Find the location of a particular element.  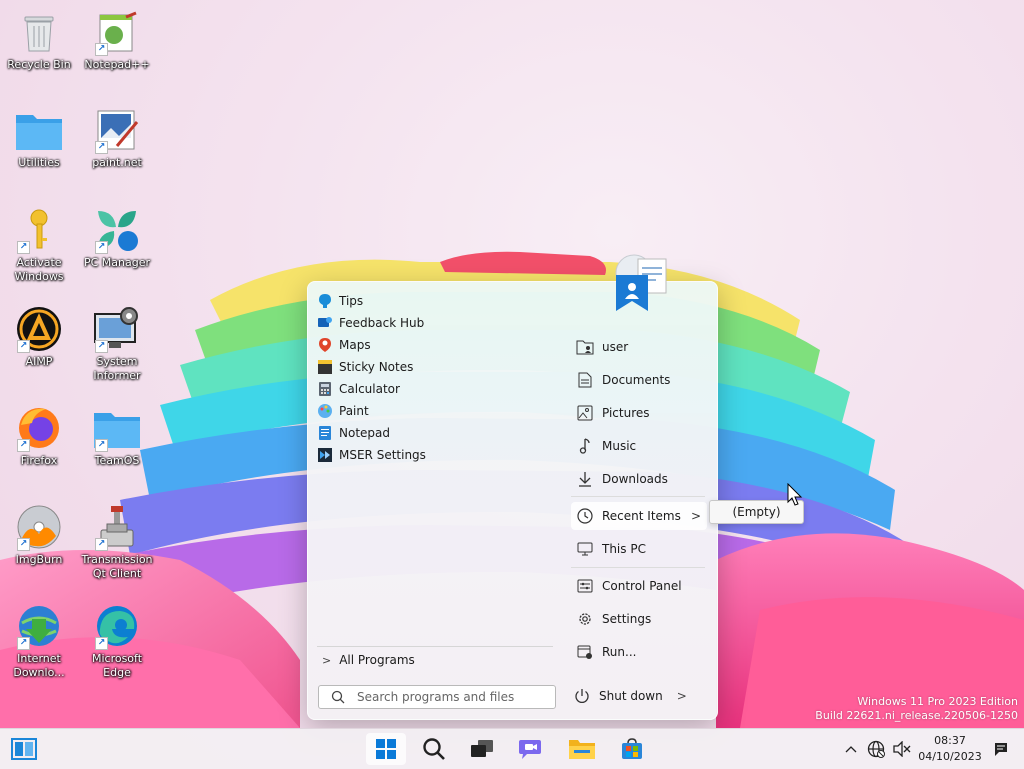

all-programs-button: > All Programs is located at coordinates (368, 660).